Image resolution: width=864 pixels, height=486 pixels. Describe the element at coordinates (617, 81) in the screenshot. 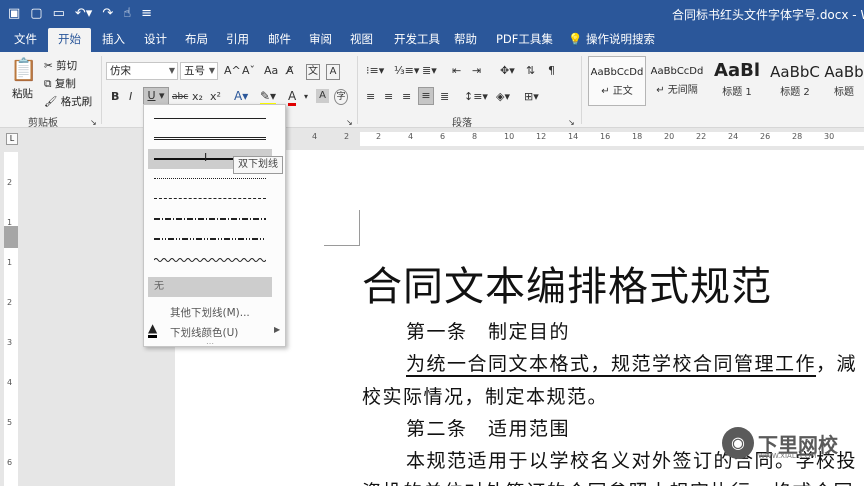

I see `style-normal: AaBbCcDd ↵ 正文` at that location.